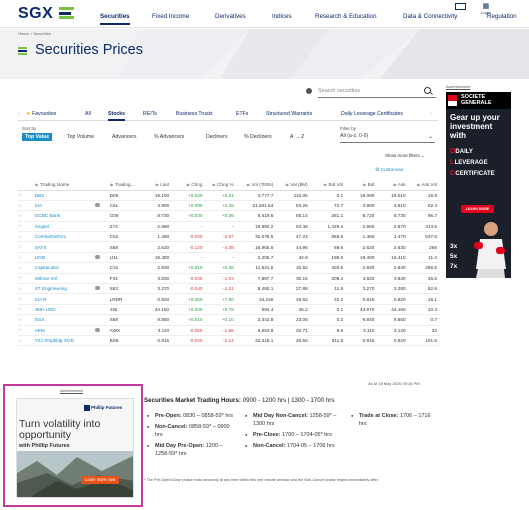  What do you see at coordinates (297, 137) in the screenshot?
I see `sort-a-to-z: A → Z` at bounding box center [297, 137].